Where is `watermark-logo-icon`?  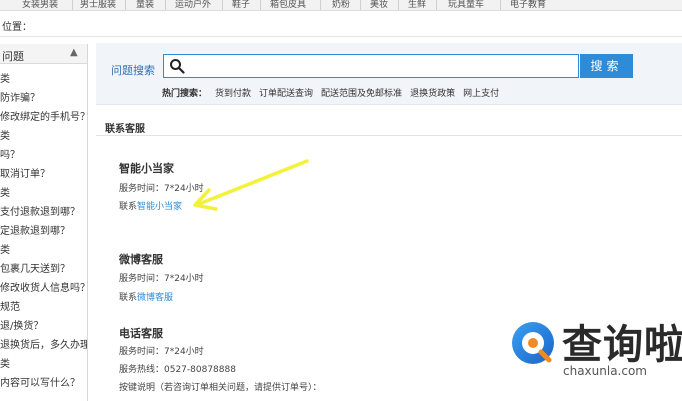
watermark-logo-icon is located at coordinates (533, 343).